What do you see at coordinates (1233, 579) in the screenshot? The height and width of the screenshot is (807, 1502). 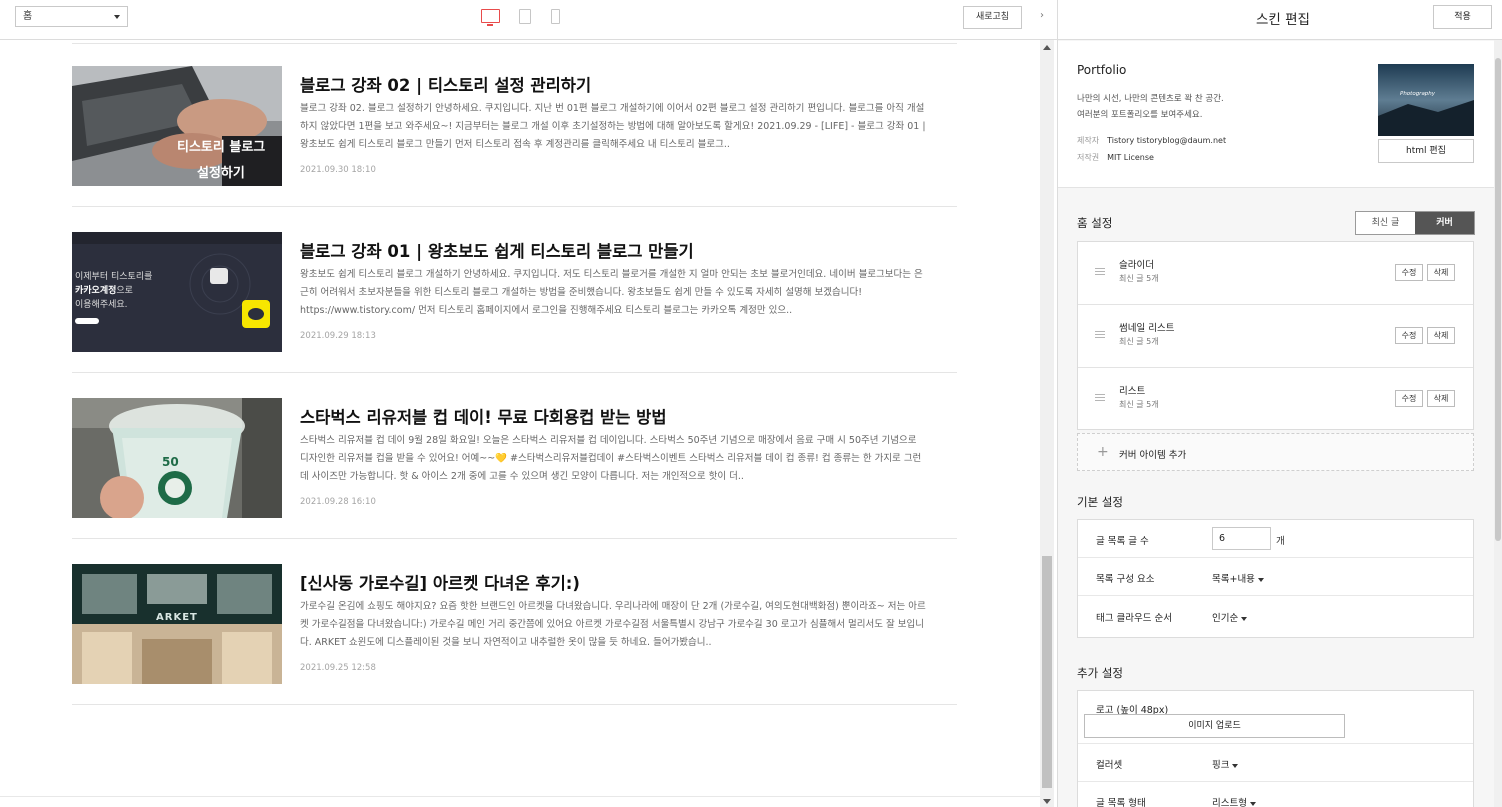 I see `list-components-value: 목록+내용` at bounding box center [1233, 579].